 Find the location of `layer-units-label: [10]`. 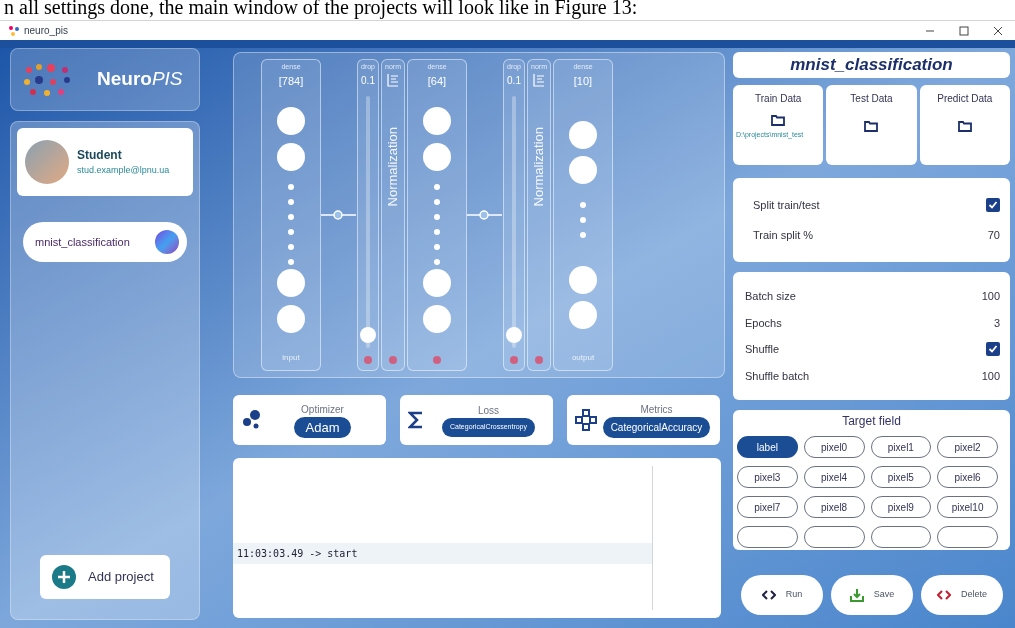

layer-units-label: [10] is located at coordinates (583, 81).